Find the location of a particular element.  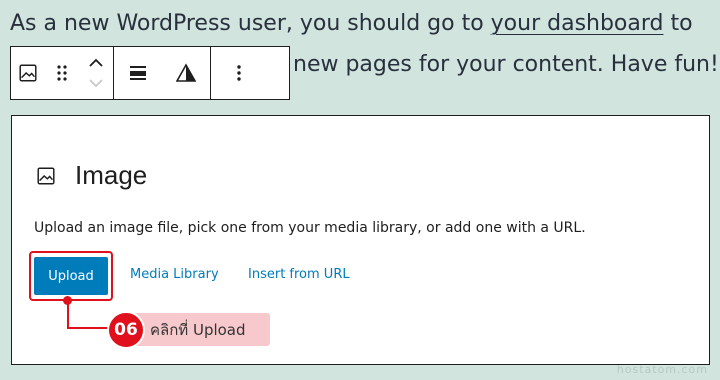

drag-handle-button is located at coordinates (62, 73).